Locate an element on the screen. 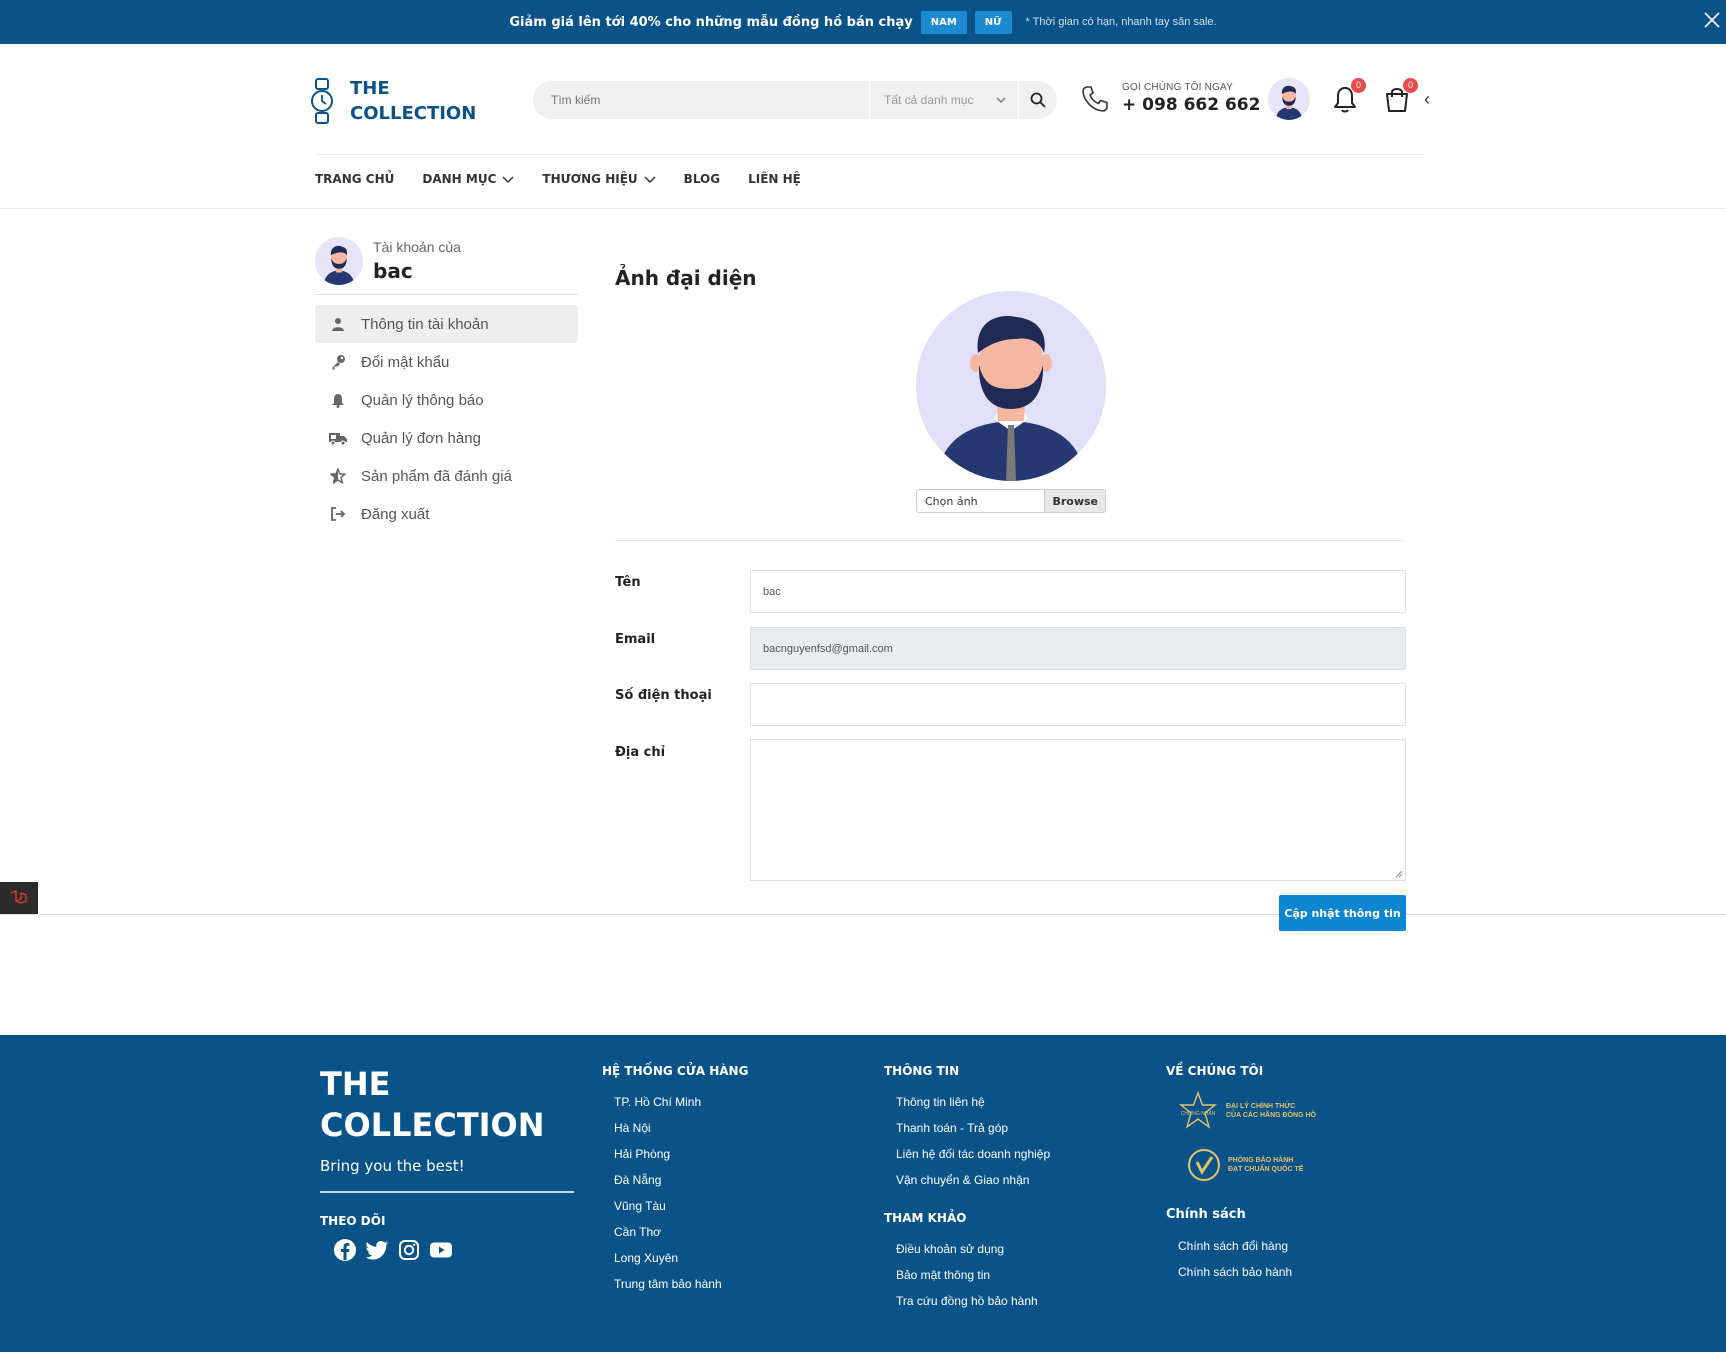 This screenshot has width=1726, height=1352. account-of-label: Tài khoản của is located at coordinates (417, 247).